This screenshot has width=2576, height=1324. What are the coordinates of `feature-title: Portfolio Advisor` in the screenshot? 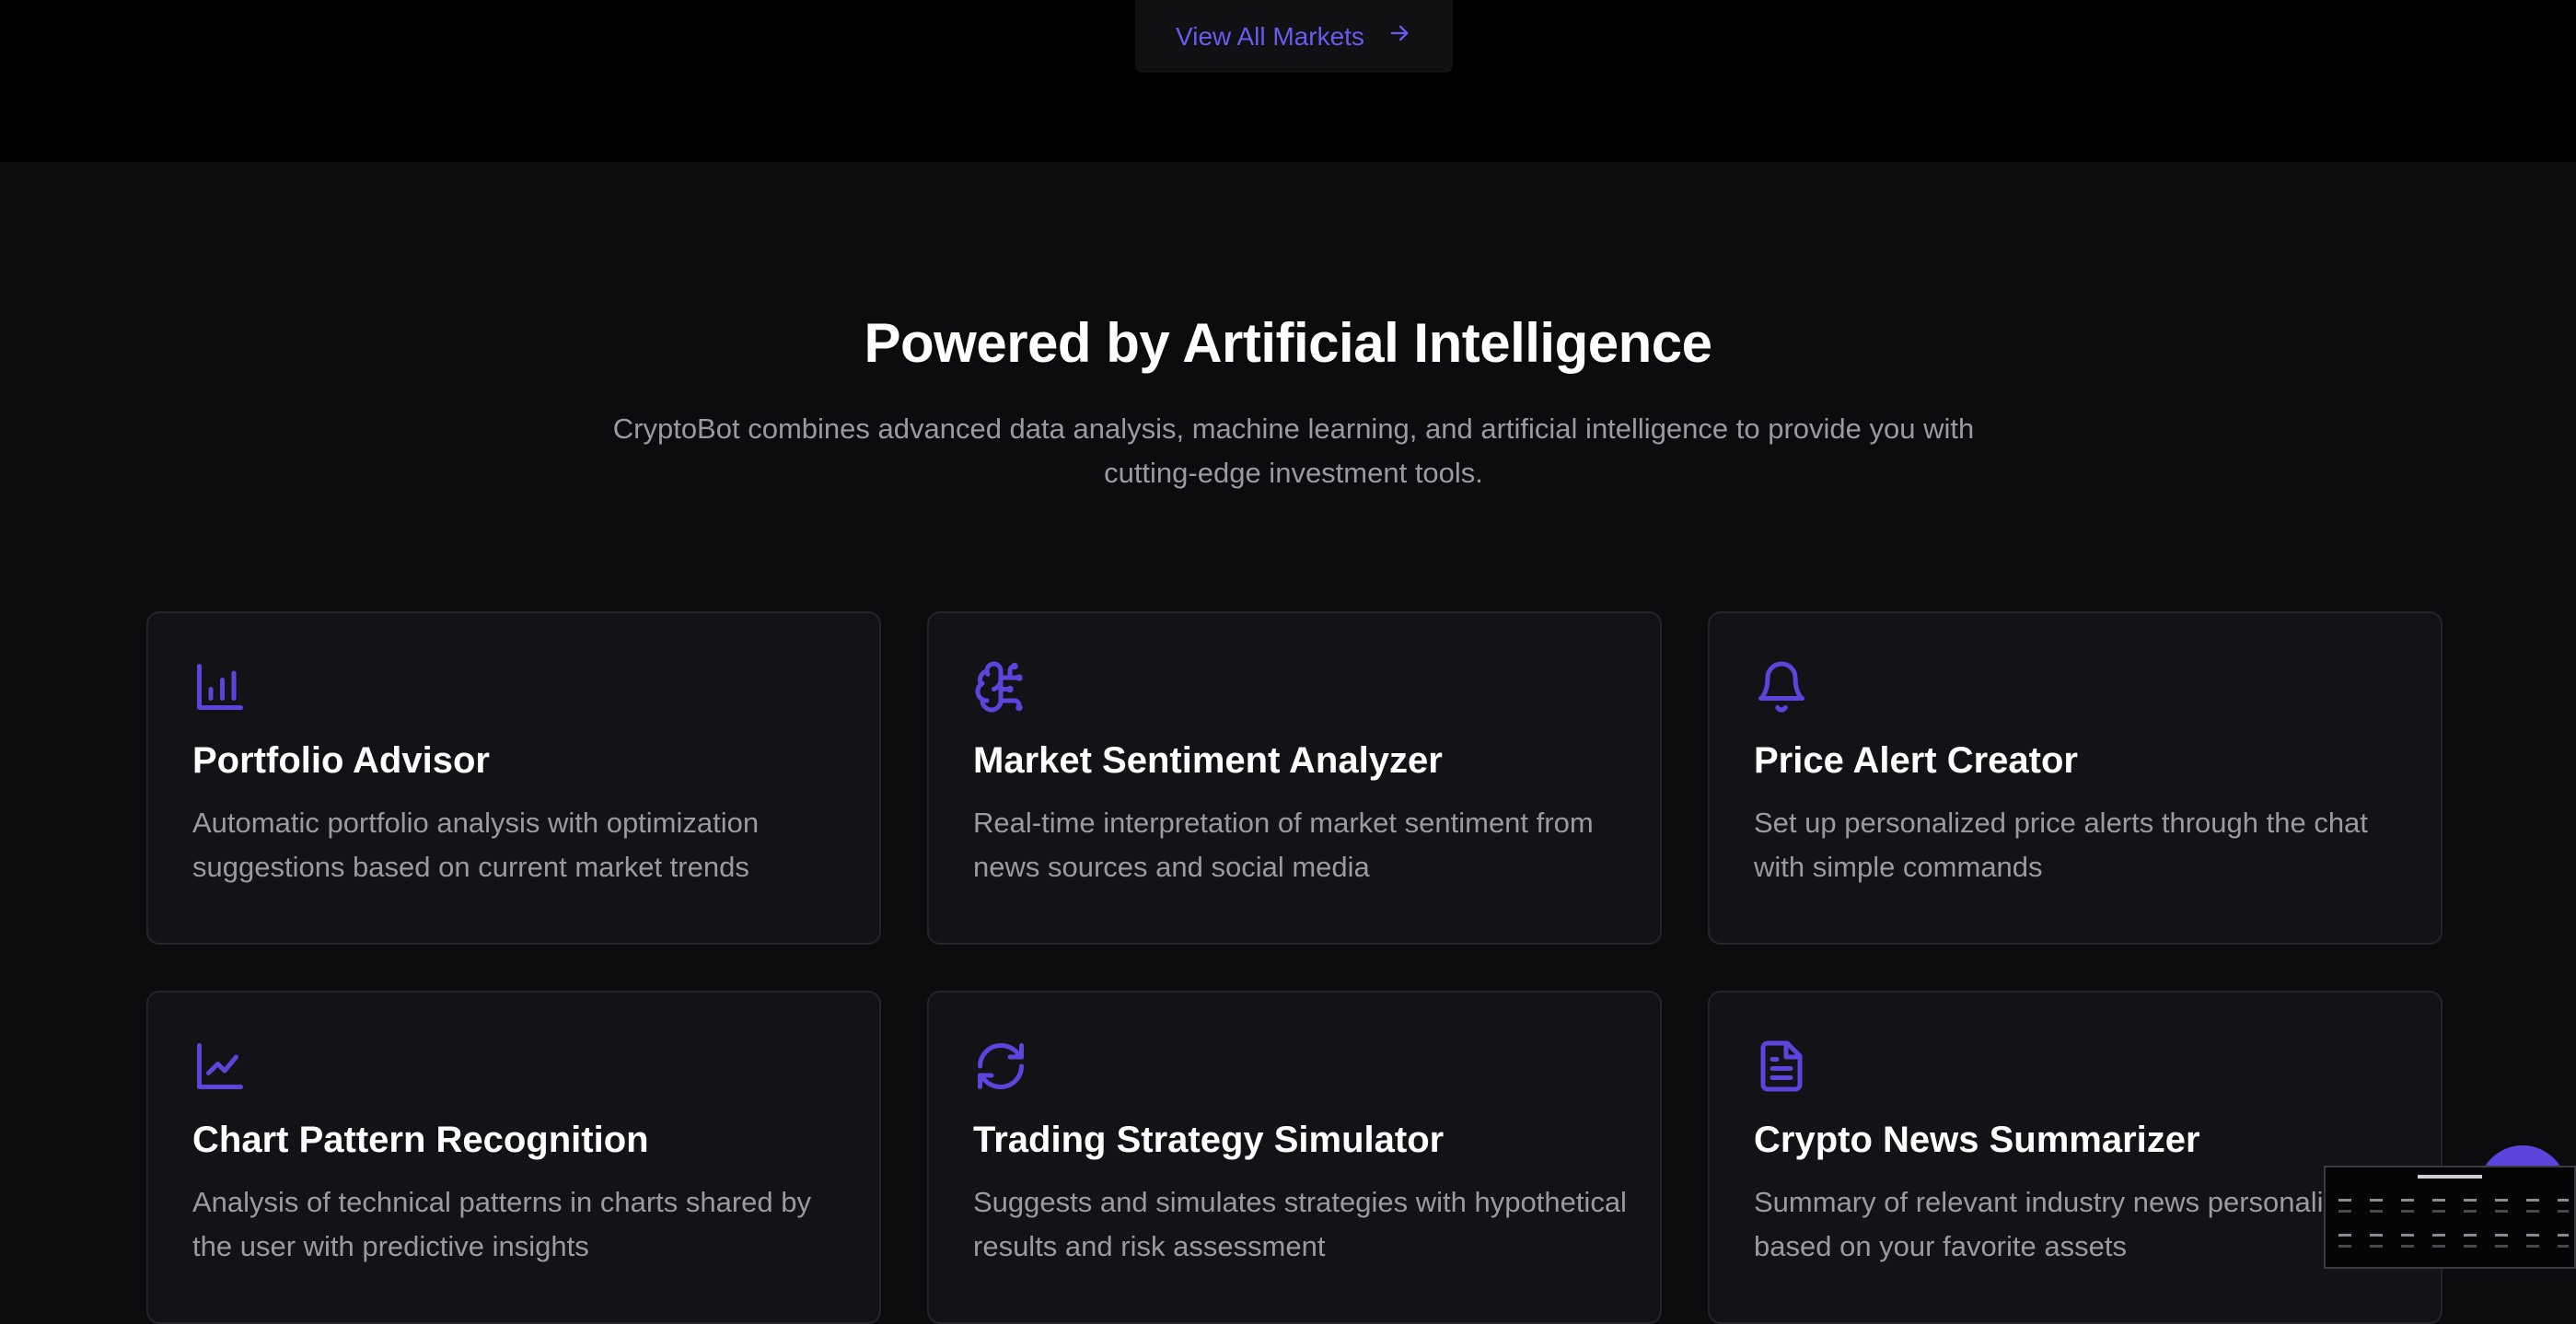 It's located at (341, 760).